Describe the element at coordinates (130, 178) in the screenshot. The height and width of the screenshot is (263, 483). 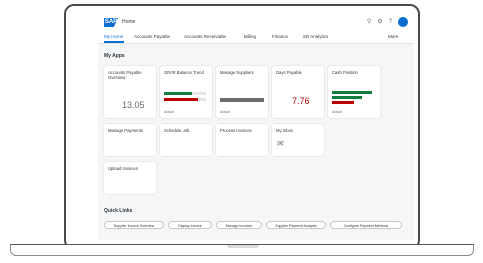
I see `tile-upload-invoices: Upload Invoices` at that location.